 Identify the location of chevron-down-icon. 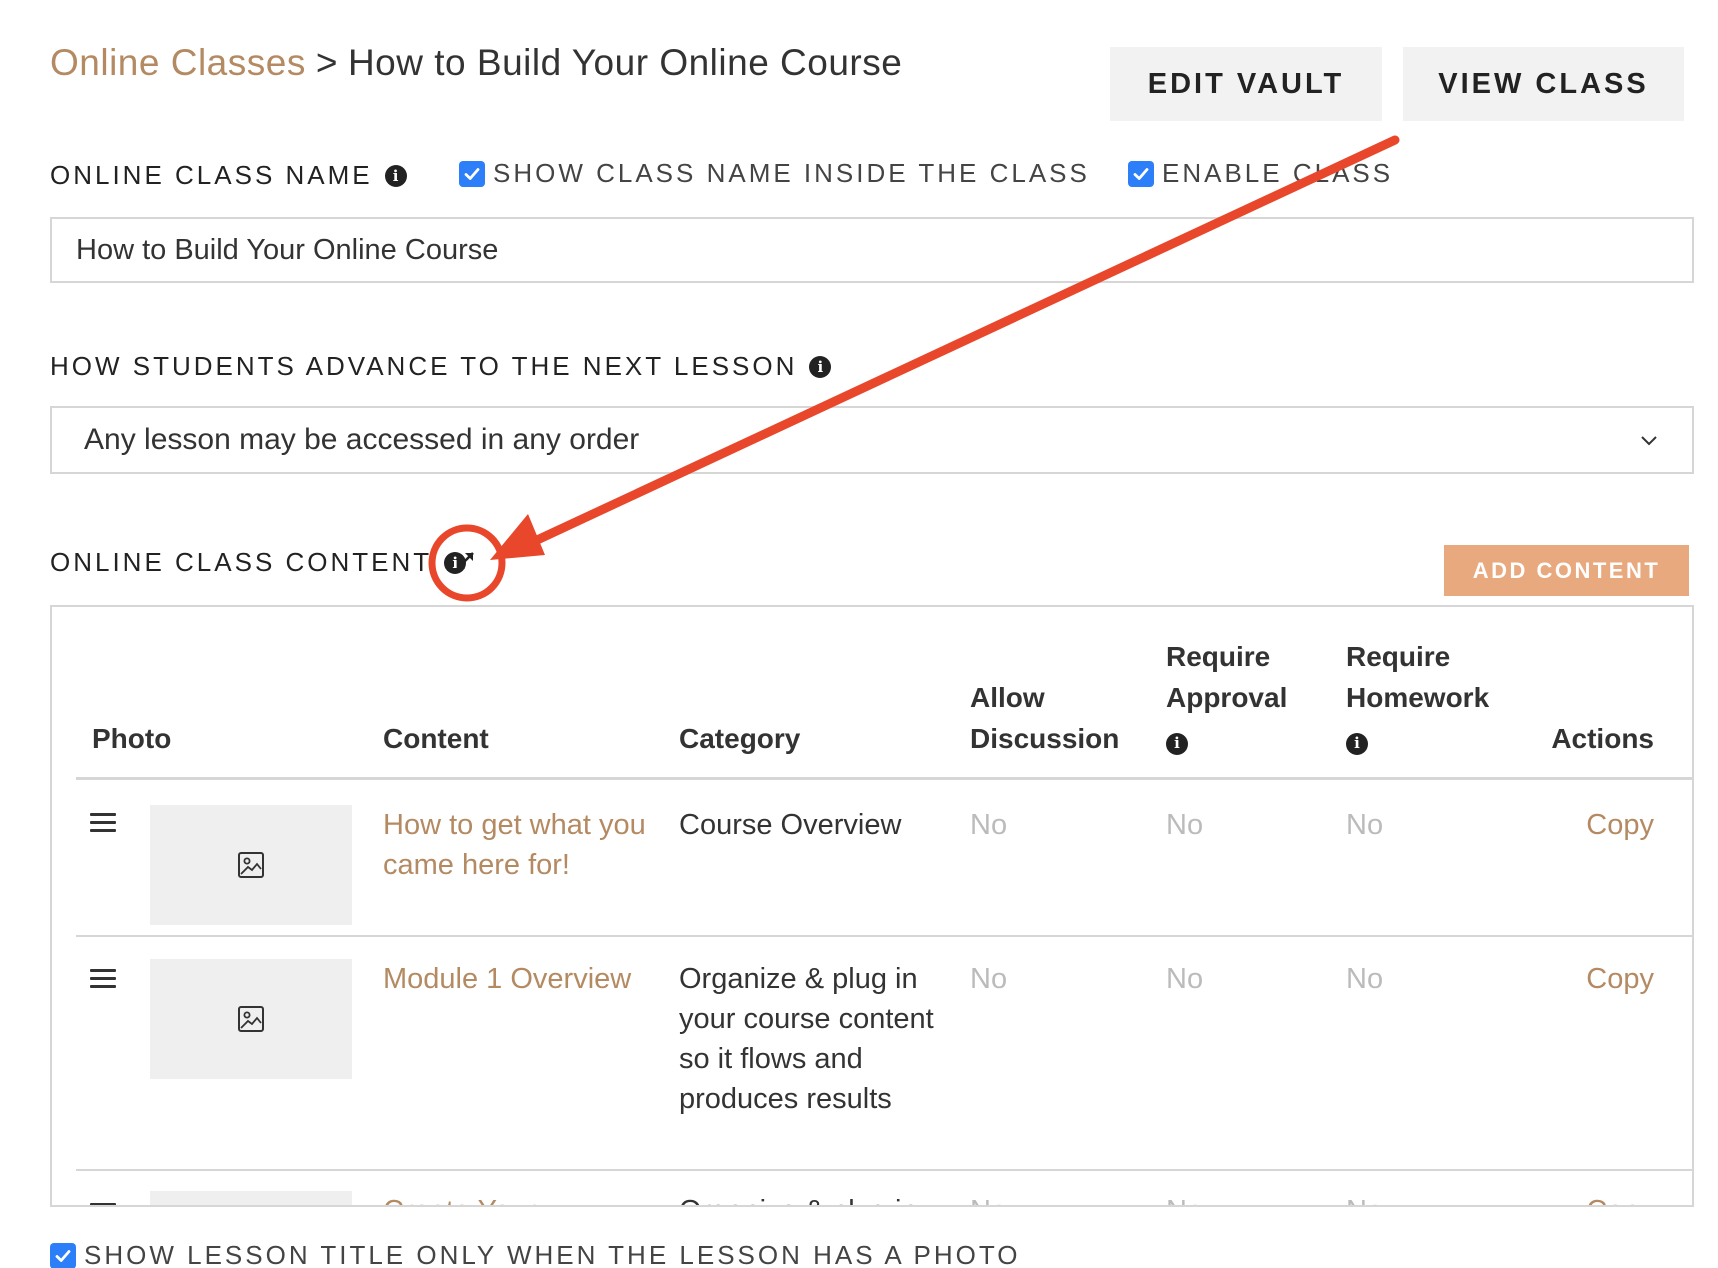
(1649, 441).